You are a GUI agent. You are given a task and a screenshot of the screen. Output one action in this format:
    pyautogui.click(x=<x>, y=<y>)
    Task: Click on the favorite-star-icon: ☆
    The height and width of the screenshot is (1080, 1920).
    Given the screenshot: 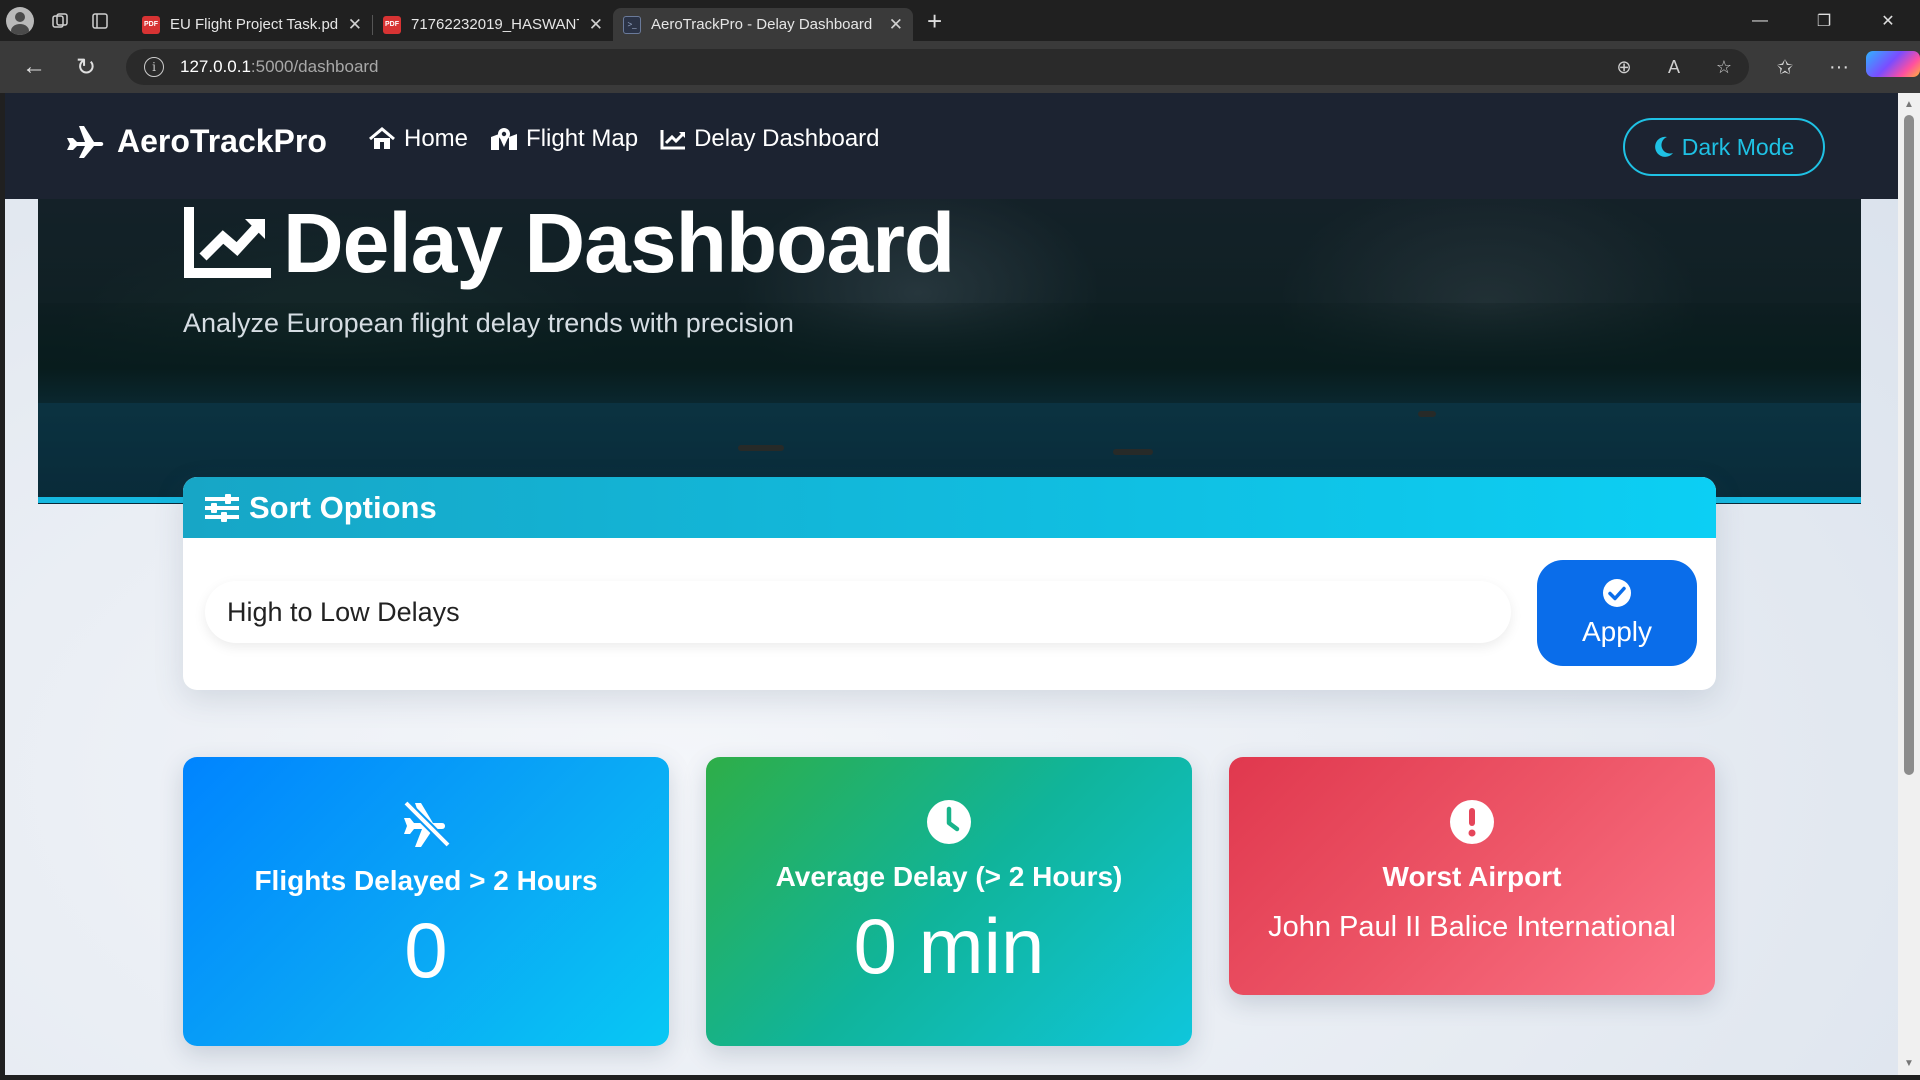 What is the action you would take?
    pyautogui.click(x=1724, y=67)
    